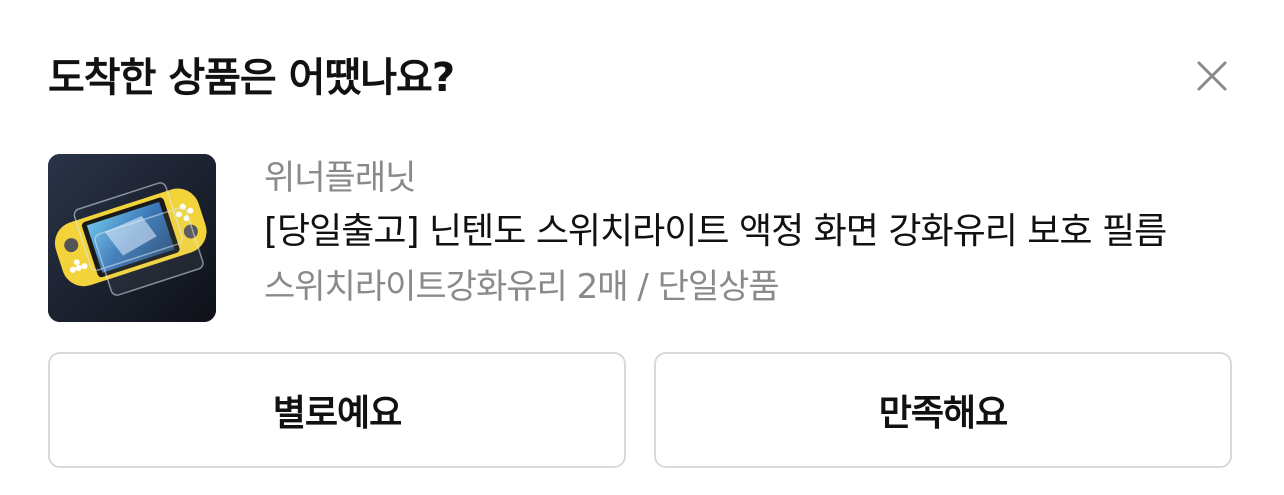  Describe the element at coordinates (943, 410) in the screenshot. I see `satisfied-button: 만족해요` at that location.